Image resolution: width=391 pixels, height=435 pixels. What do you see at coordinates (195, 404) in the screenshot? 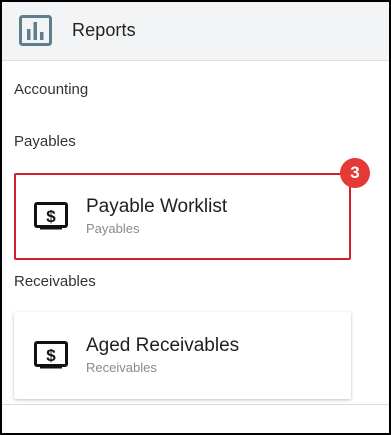
I see `divider` at bounding box center [195, 404].